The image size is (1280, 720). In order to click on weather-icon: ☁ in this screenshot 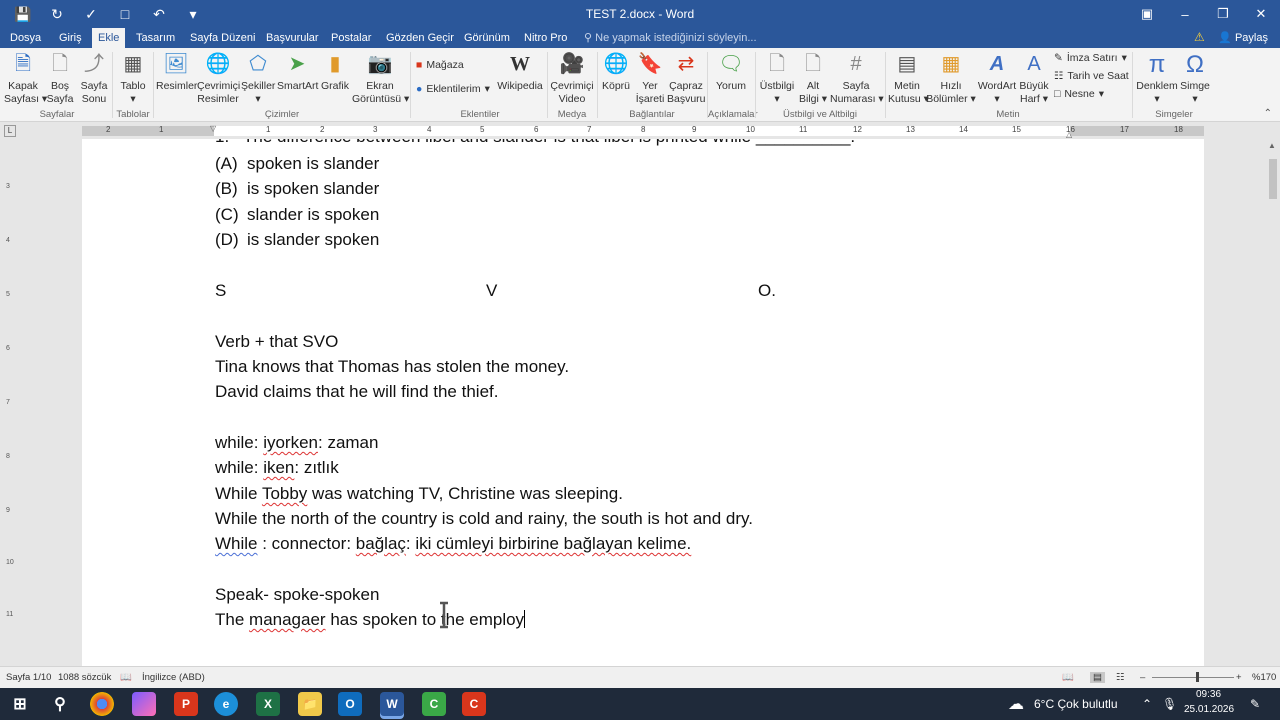, I will do `click(1016, 704)`.